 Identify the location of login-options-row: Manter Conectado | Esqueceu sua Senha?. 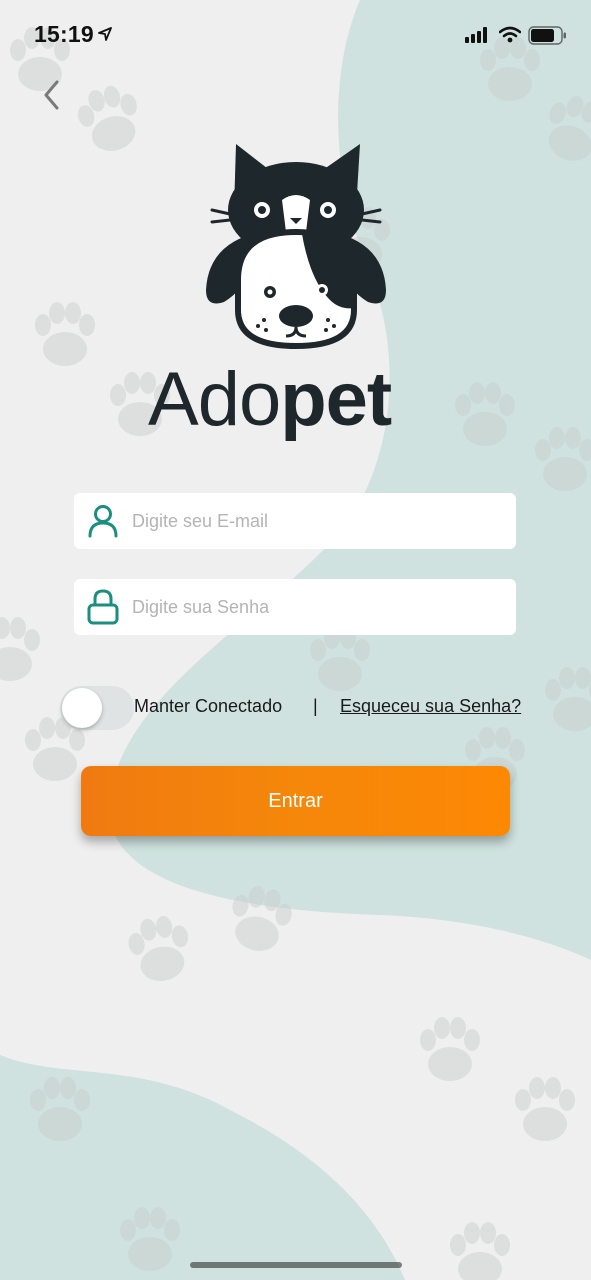
(300, 707).